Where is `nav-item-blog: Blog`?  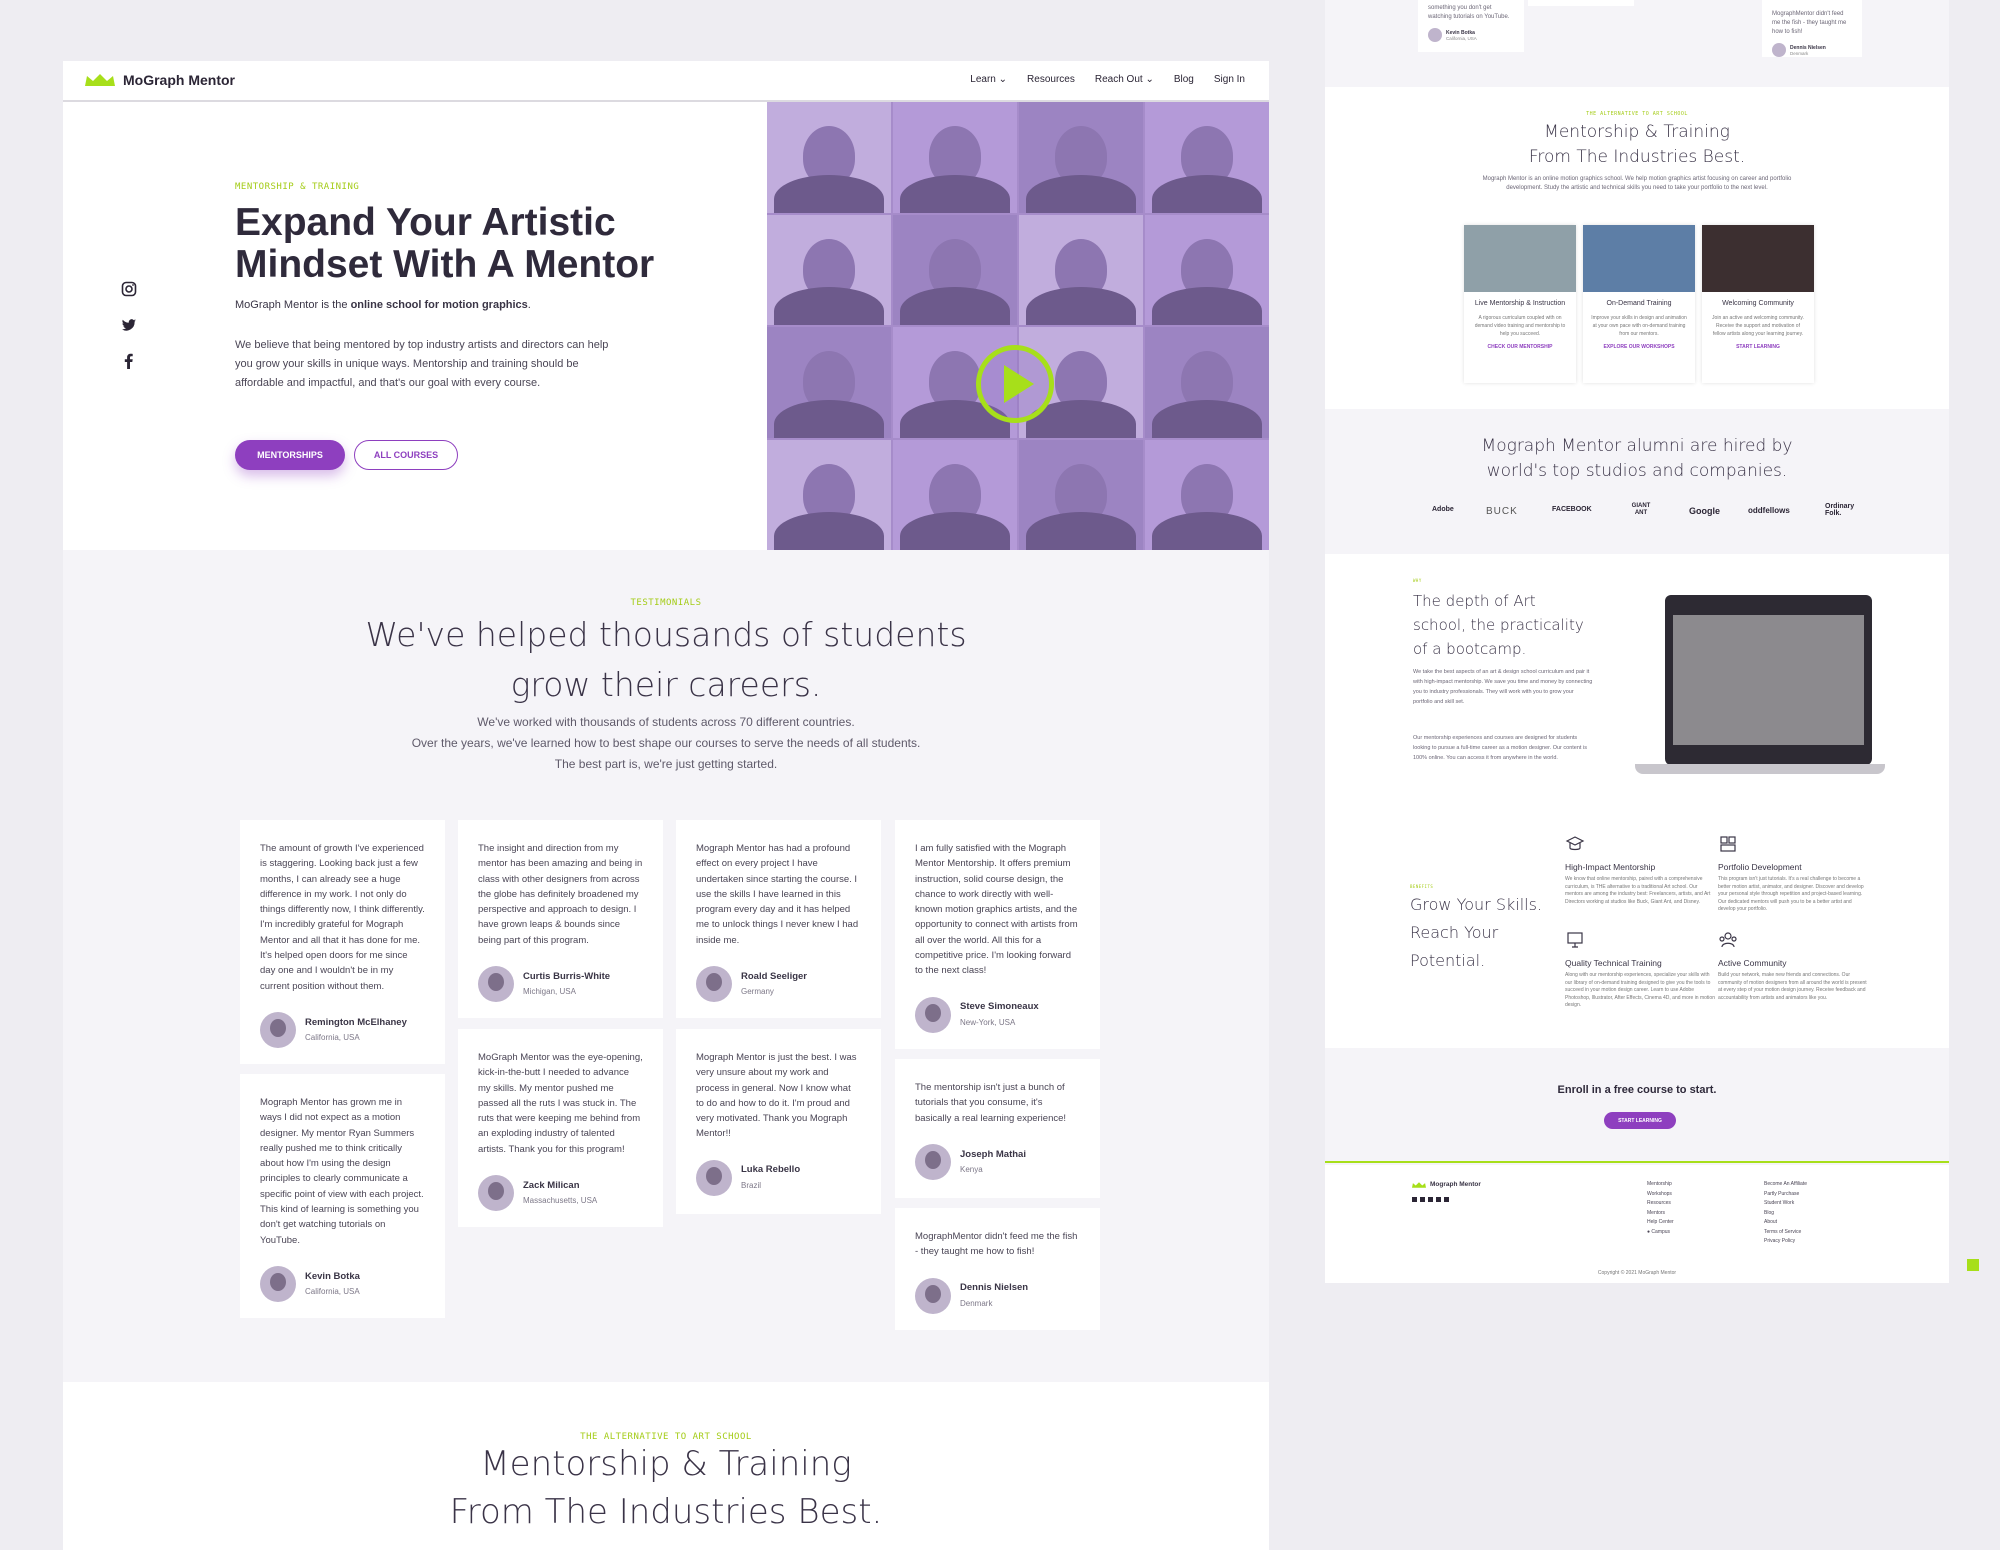
nav-item-blog: Blog is located at coordinates (1184, 79).